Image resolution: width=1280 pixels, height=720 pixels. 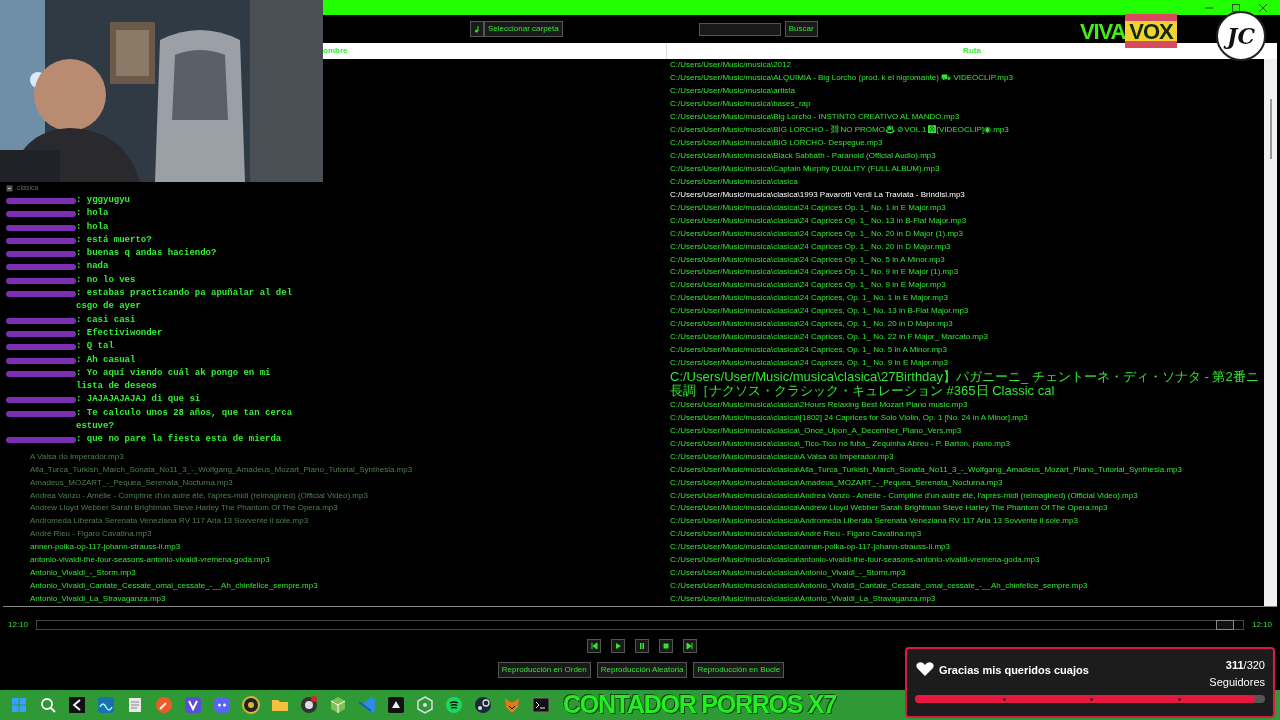 What do you see at coordinates (309, 705) in the screenshot?
I see `record-icon` at bounding box center [309, 705].